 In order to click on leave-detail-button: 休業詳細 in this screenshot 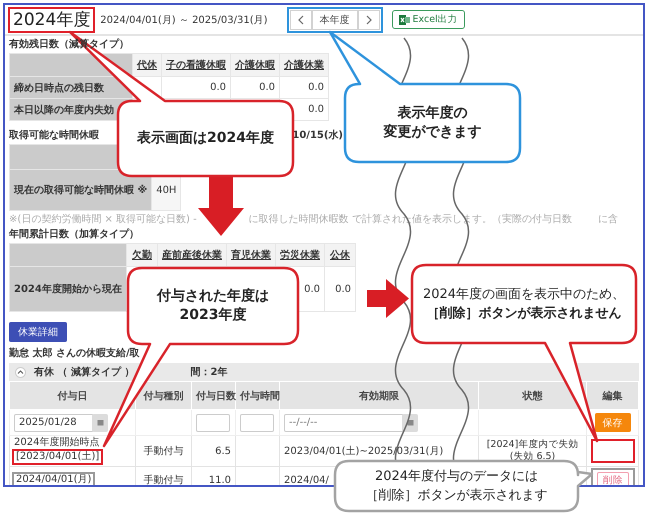, I will do `click(38, 332)`.